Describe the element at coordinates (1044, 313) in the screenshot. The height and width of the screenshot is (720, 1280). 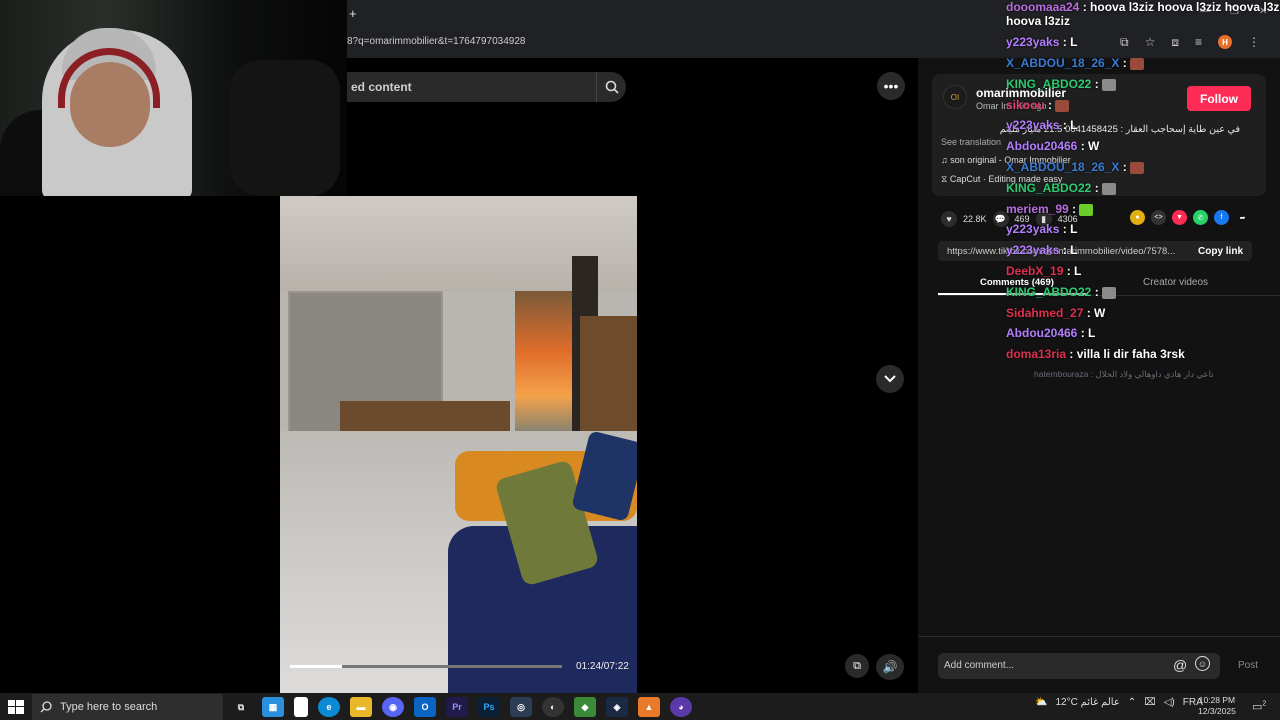
I see `chat-username: Sidahmed_27` at that location.